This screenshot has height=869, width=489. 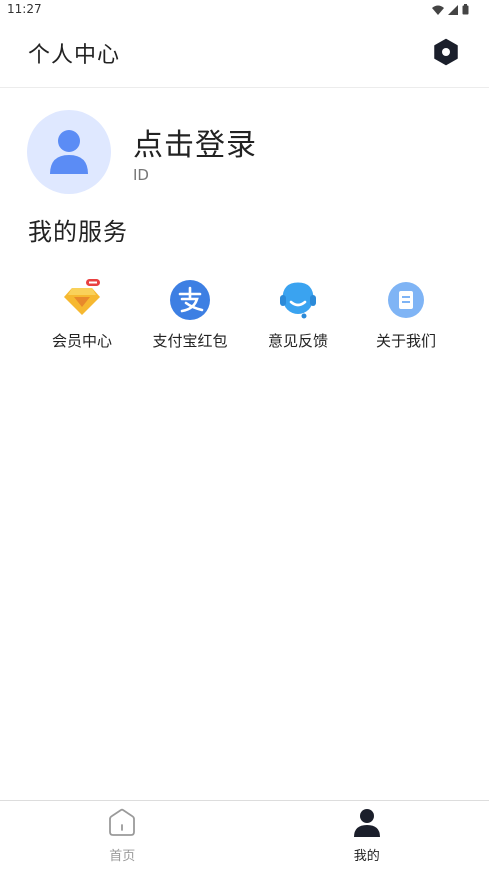 I want to click on service-label: 关于我们, so click(x=405, y=341).